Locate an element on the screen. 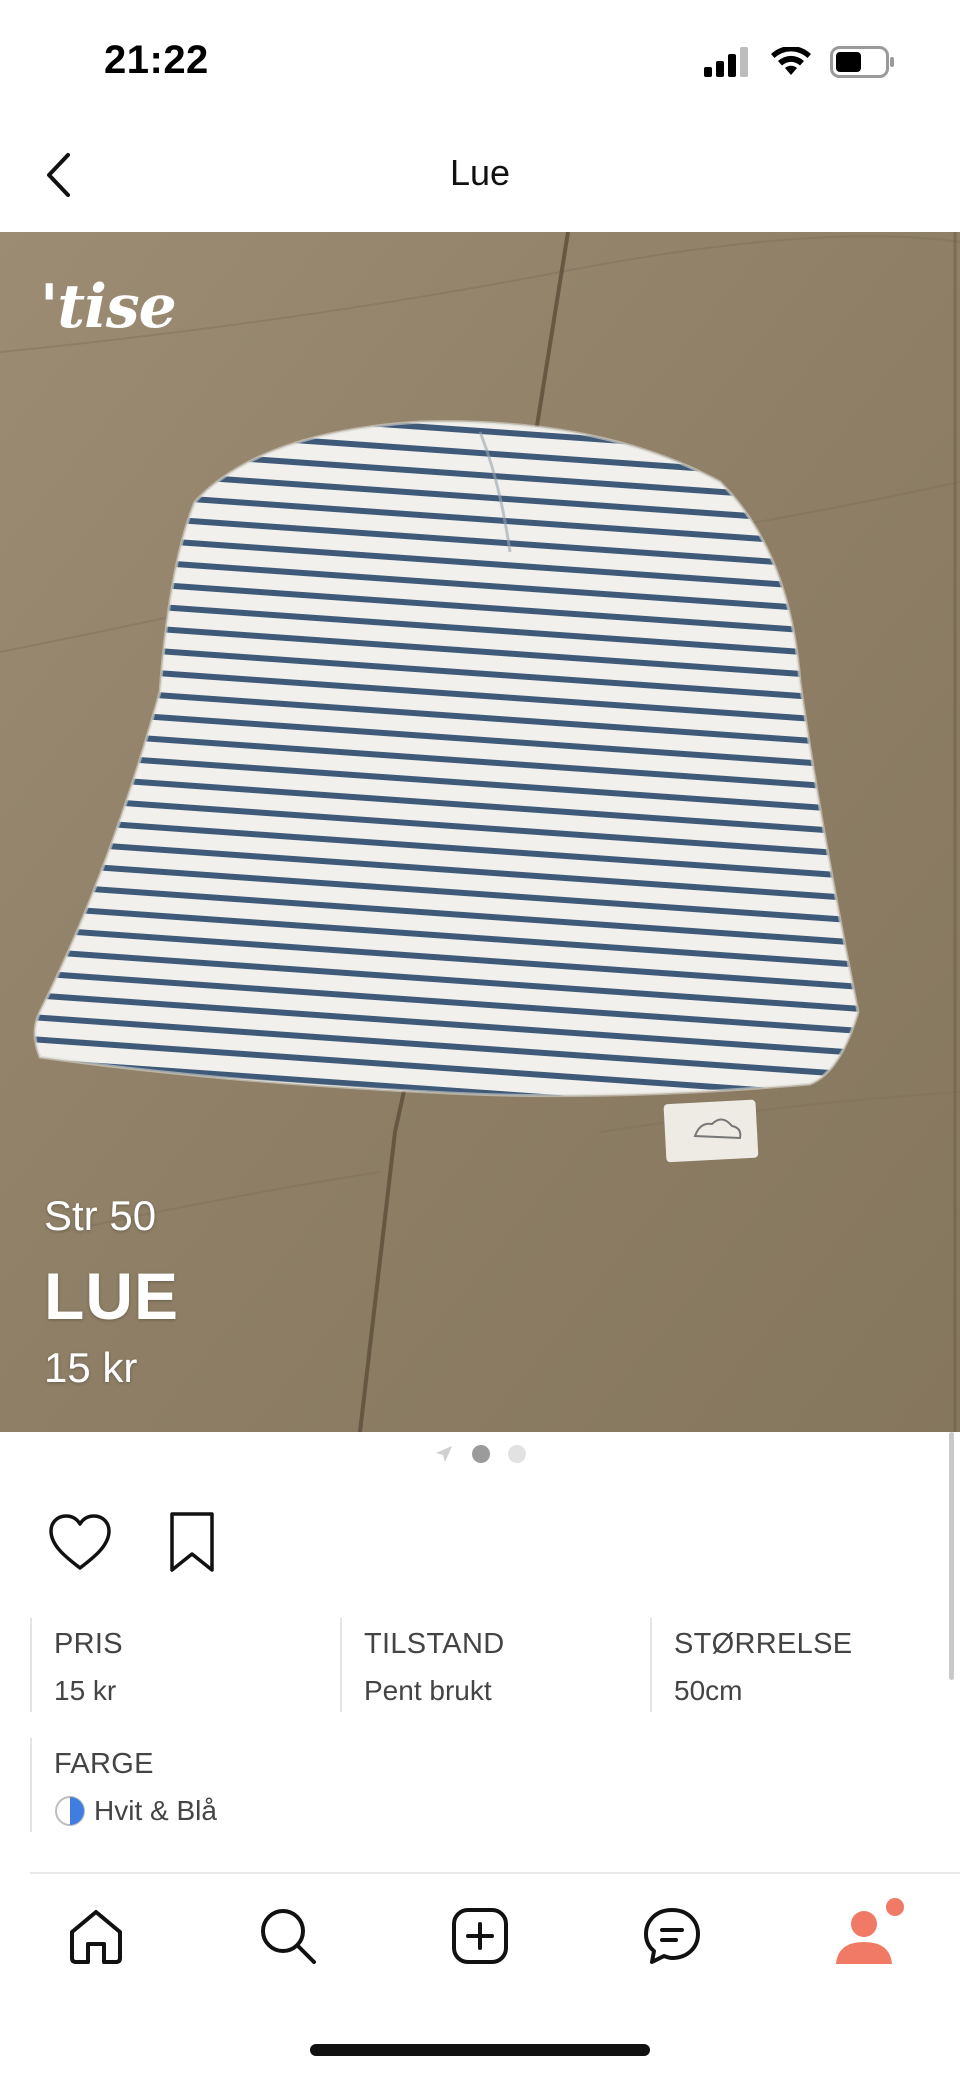 The height and width of the screenshot is (2078, 960). detail-color: FARGE Hvit & Blå is located at coordinates (187, 1785).